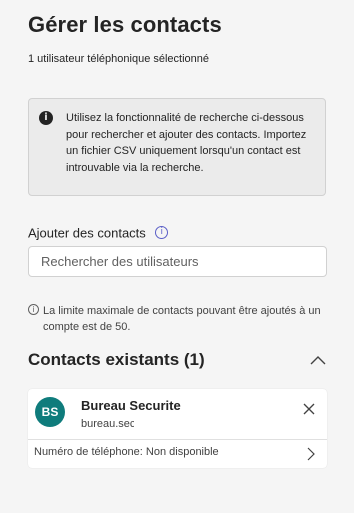 This screenshot has height=513, width=354. Describe the element at coordinates (125, 24) in the screenshot. I see `page-title: Gérer les contacts` at that location.